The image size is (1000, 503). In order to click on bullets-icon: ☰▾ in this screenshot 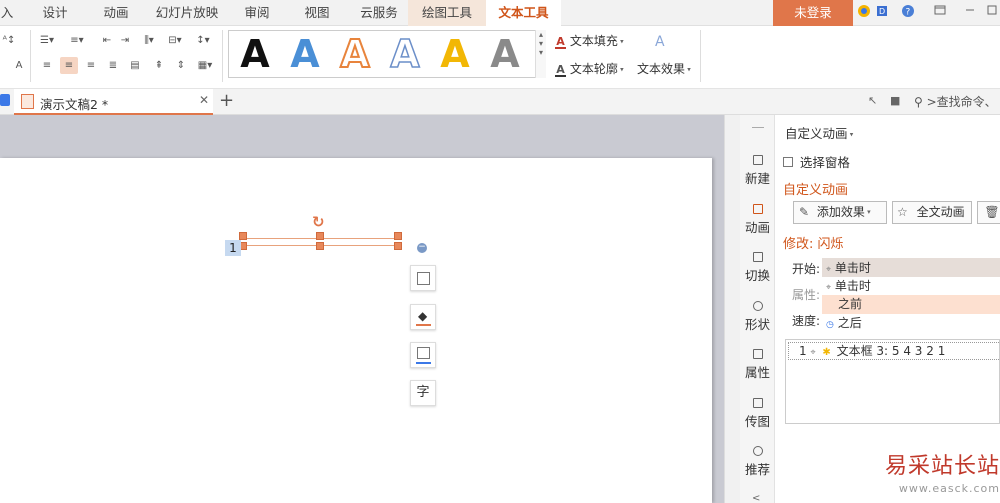, I will do `click(47, 40)`.